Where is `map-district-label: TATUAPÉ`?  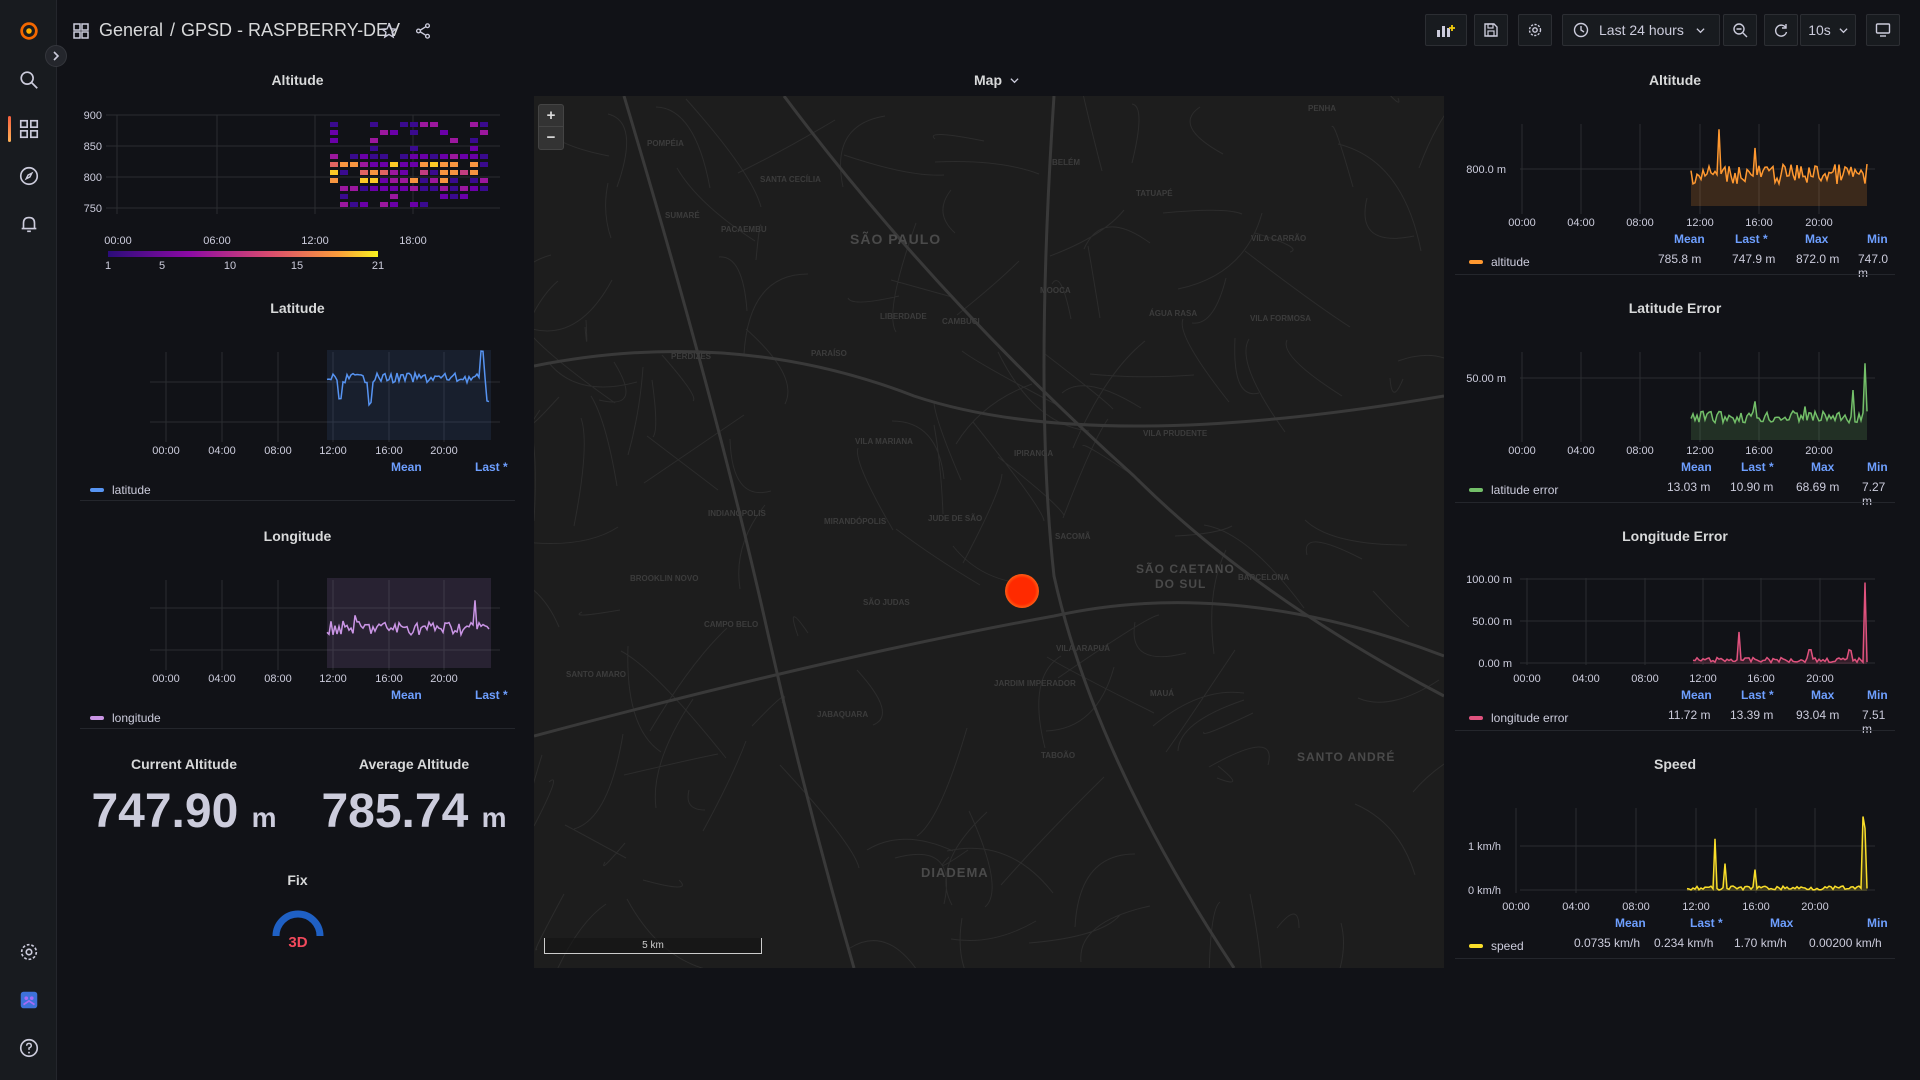
map-district-label: TATUAPÉ is located at coordinates (1154, 193).